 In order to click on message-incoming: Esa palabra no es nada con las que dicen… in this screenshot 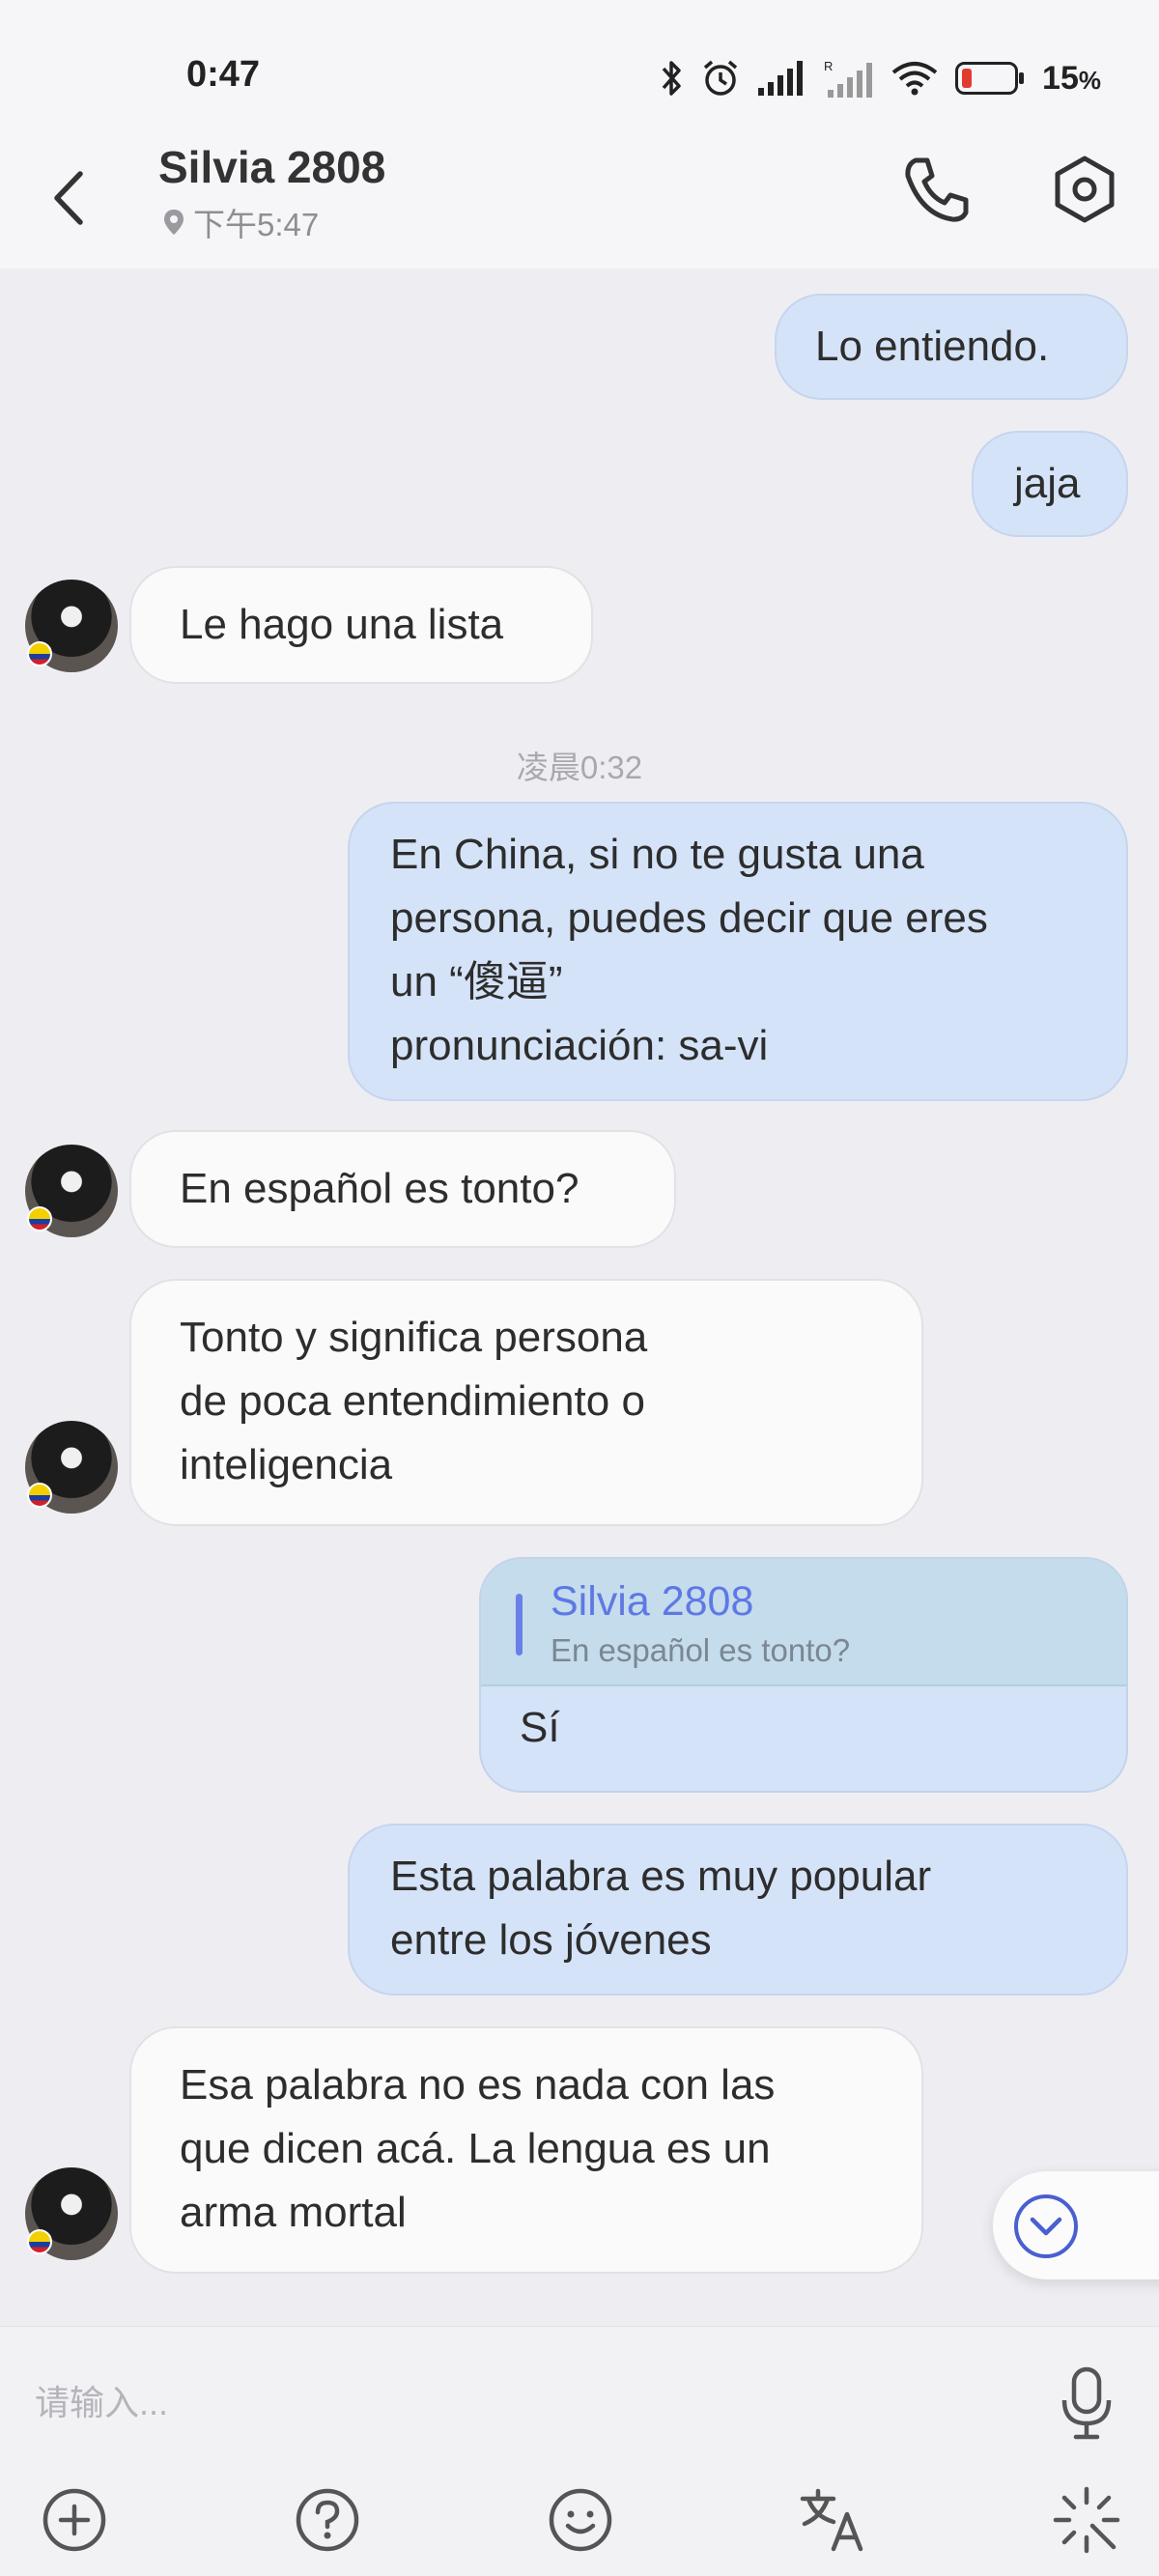, I will do `click(526, 2150)`.